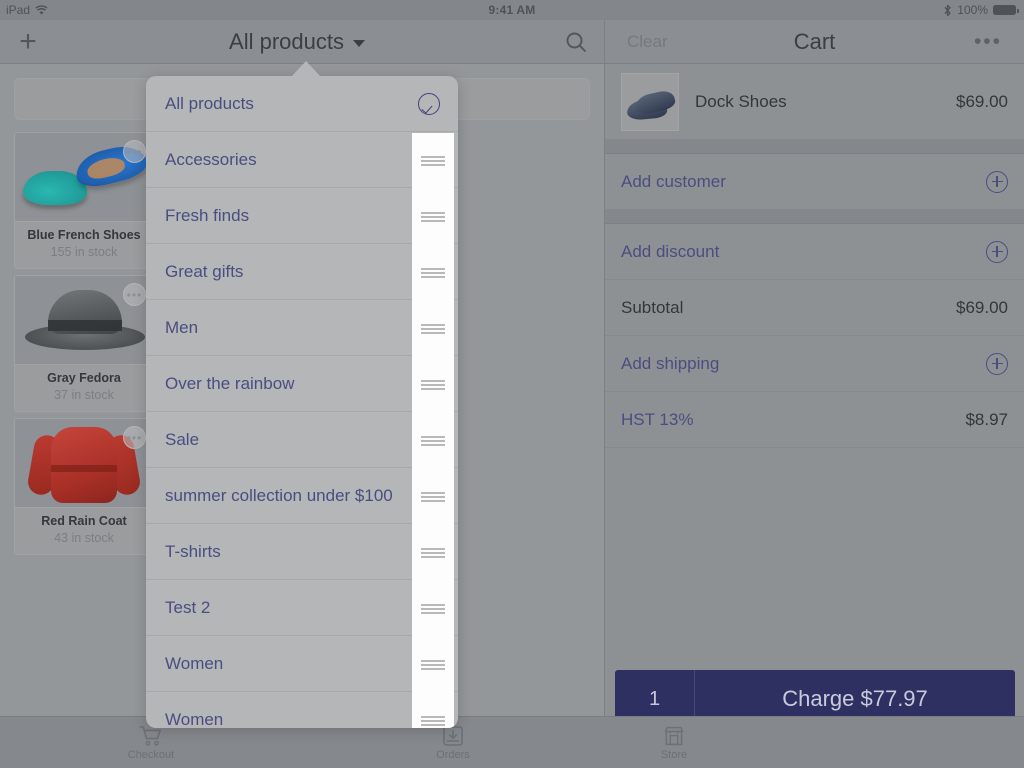 The image size is (1024, 768). I want to click on status-bar: iPad 9:41 AM 100%, so click(512, 10).